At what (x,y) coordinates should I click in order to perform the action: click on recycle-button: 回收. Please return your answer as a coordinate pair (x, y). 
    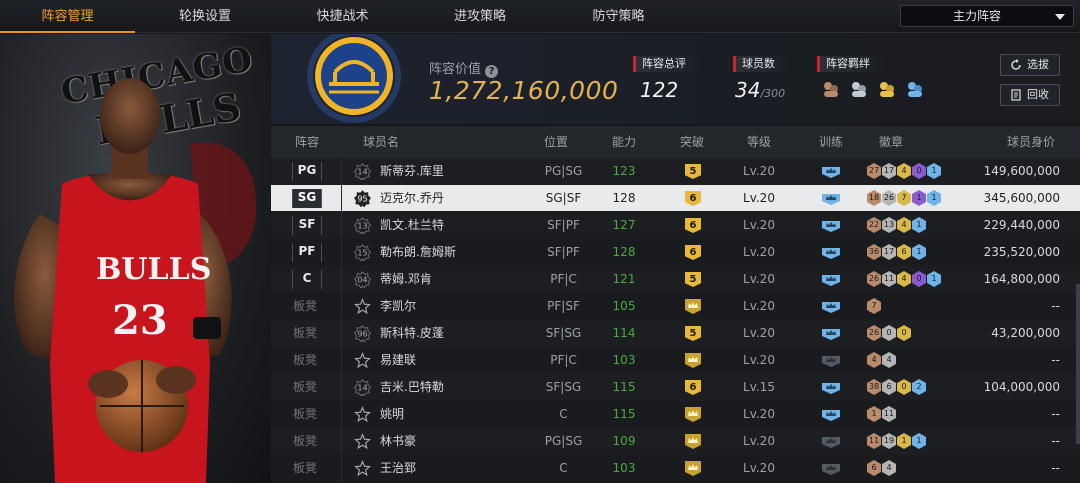
    Looking at the image, I should click on (1030, 95).